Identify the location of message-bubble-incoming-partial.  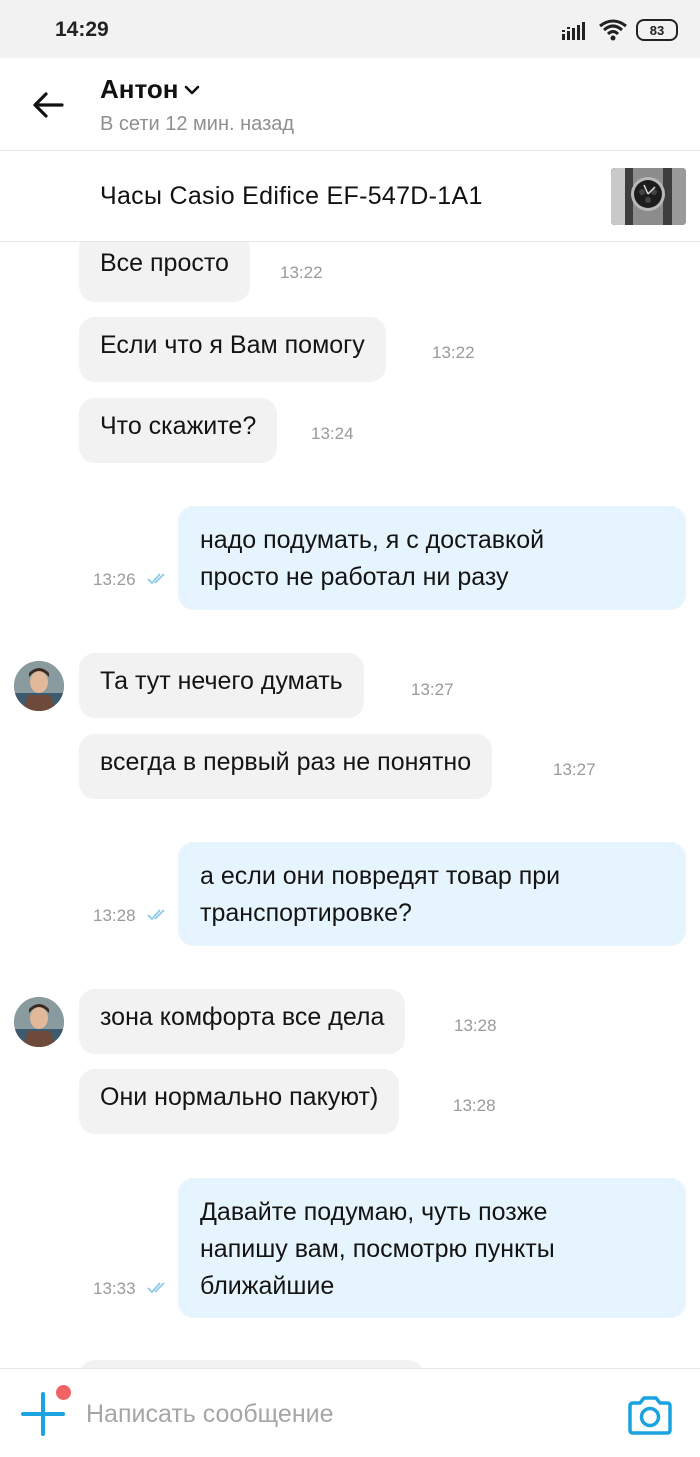
(251, 1364).